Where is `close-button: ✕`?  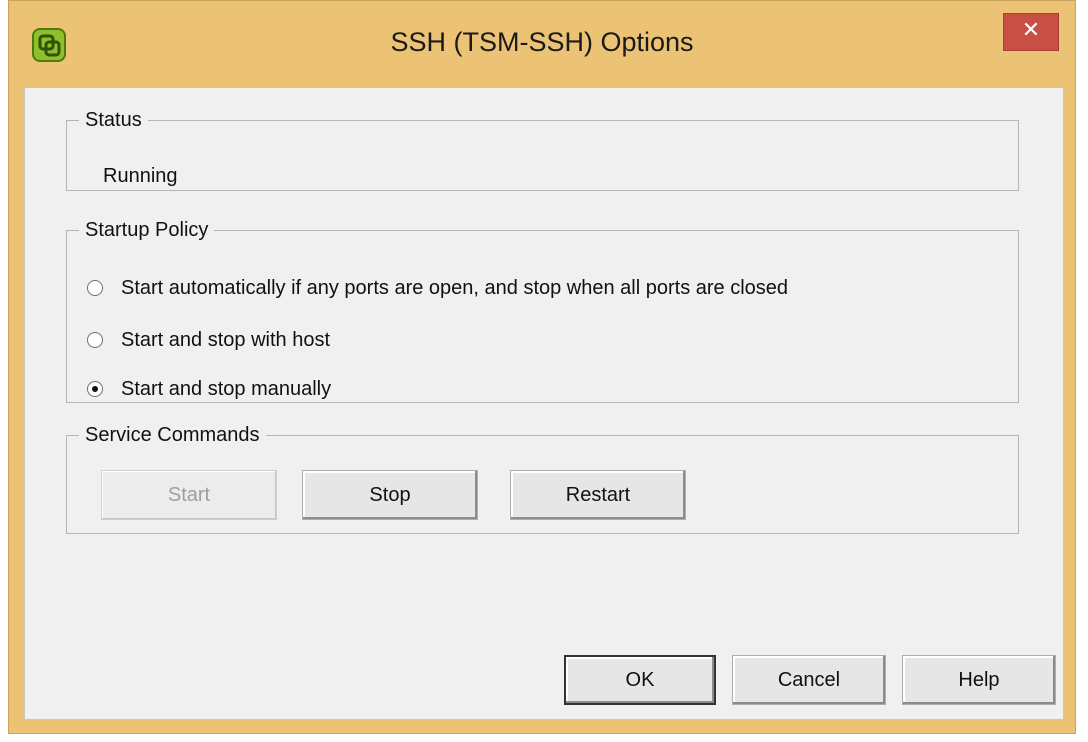
close-button: ✕ is located at coordinates (1031, 32).